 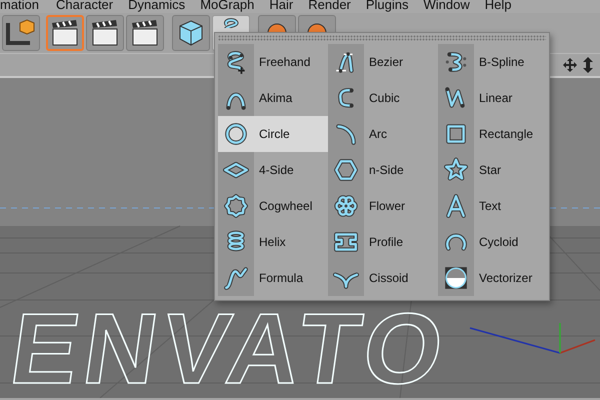 What do you see at coordinates (346, 170) in the screenshot?
I see `hexagon-icon` at bounding box center [346, 170].